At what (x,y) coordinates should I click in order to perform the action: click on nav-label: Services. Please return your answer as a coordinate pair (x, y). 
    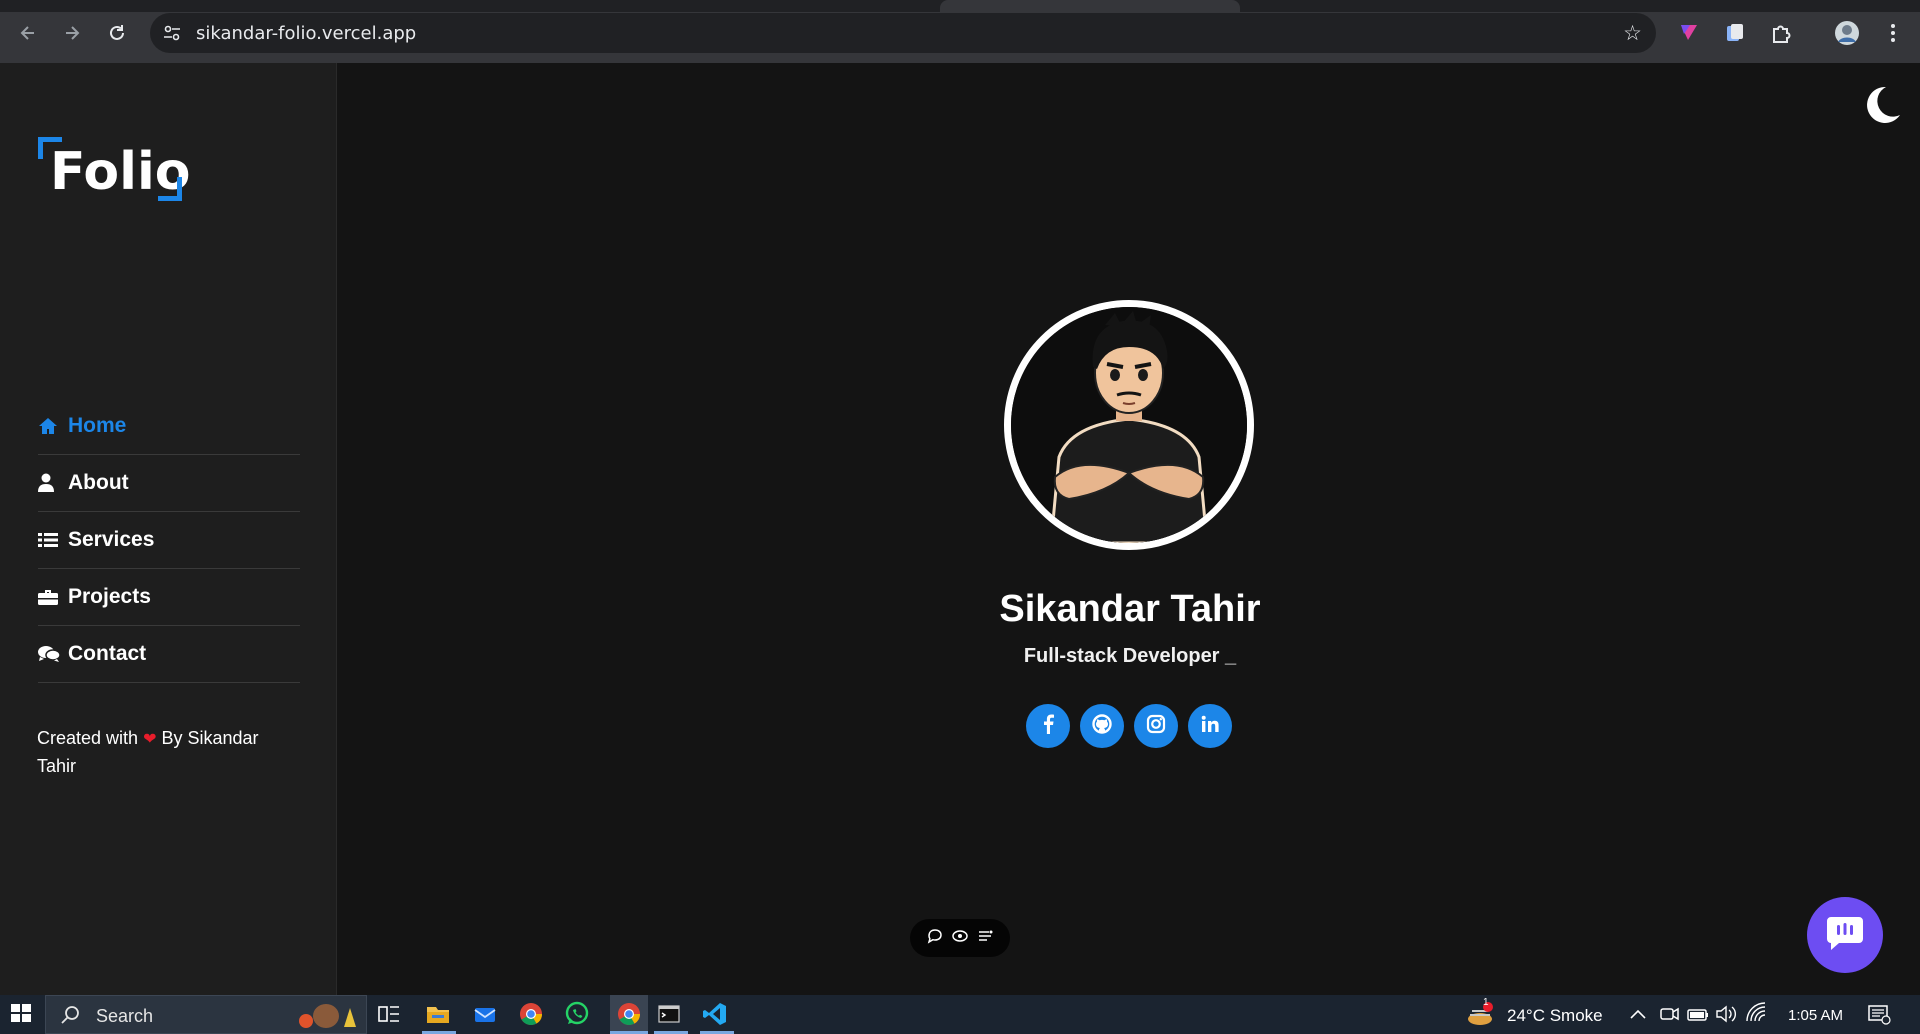
    Looking at the image, I should click on (111, 539).